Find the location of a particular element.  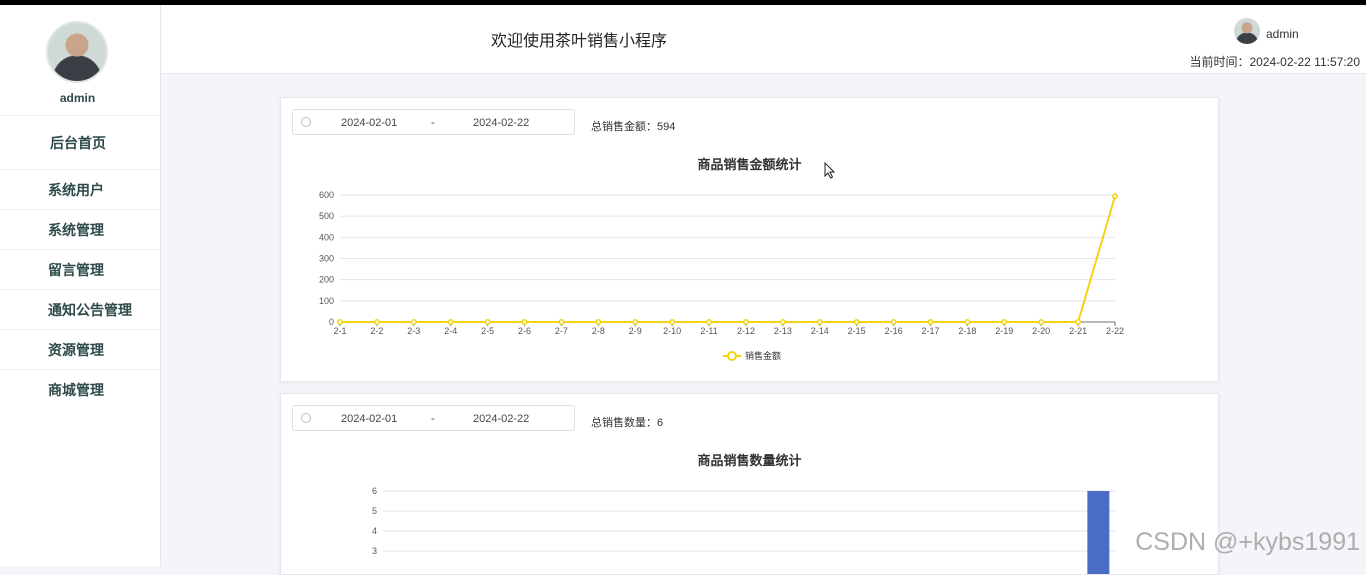

x-tick-label: 2-2 is located at coordinates (376, 331).